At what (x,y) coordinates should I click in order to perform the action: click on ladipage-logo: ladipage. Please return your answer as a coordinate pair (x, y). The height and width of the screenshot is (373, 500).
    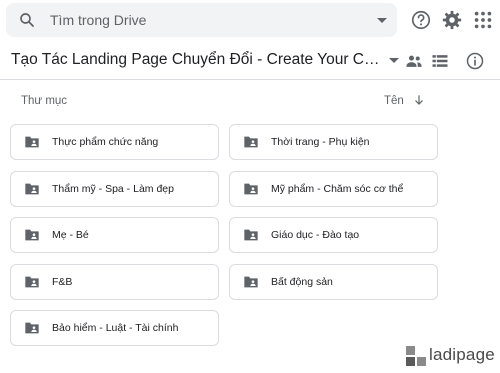
    Looking at the image, I should click on (451, 356).